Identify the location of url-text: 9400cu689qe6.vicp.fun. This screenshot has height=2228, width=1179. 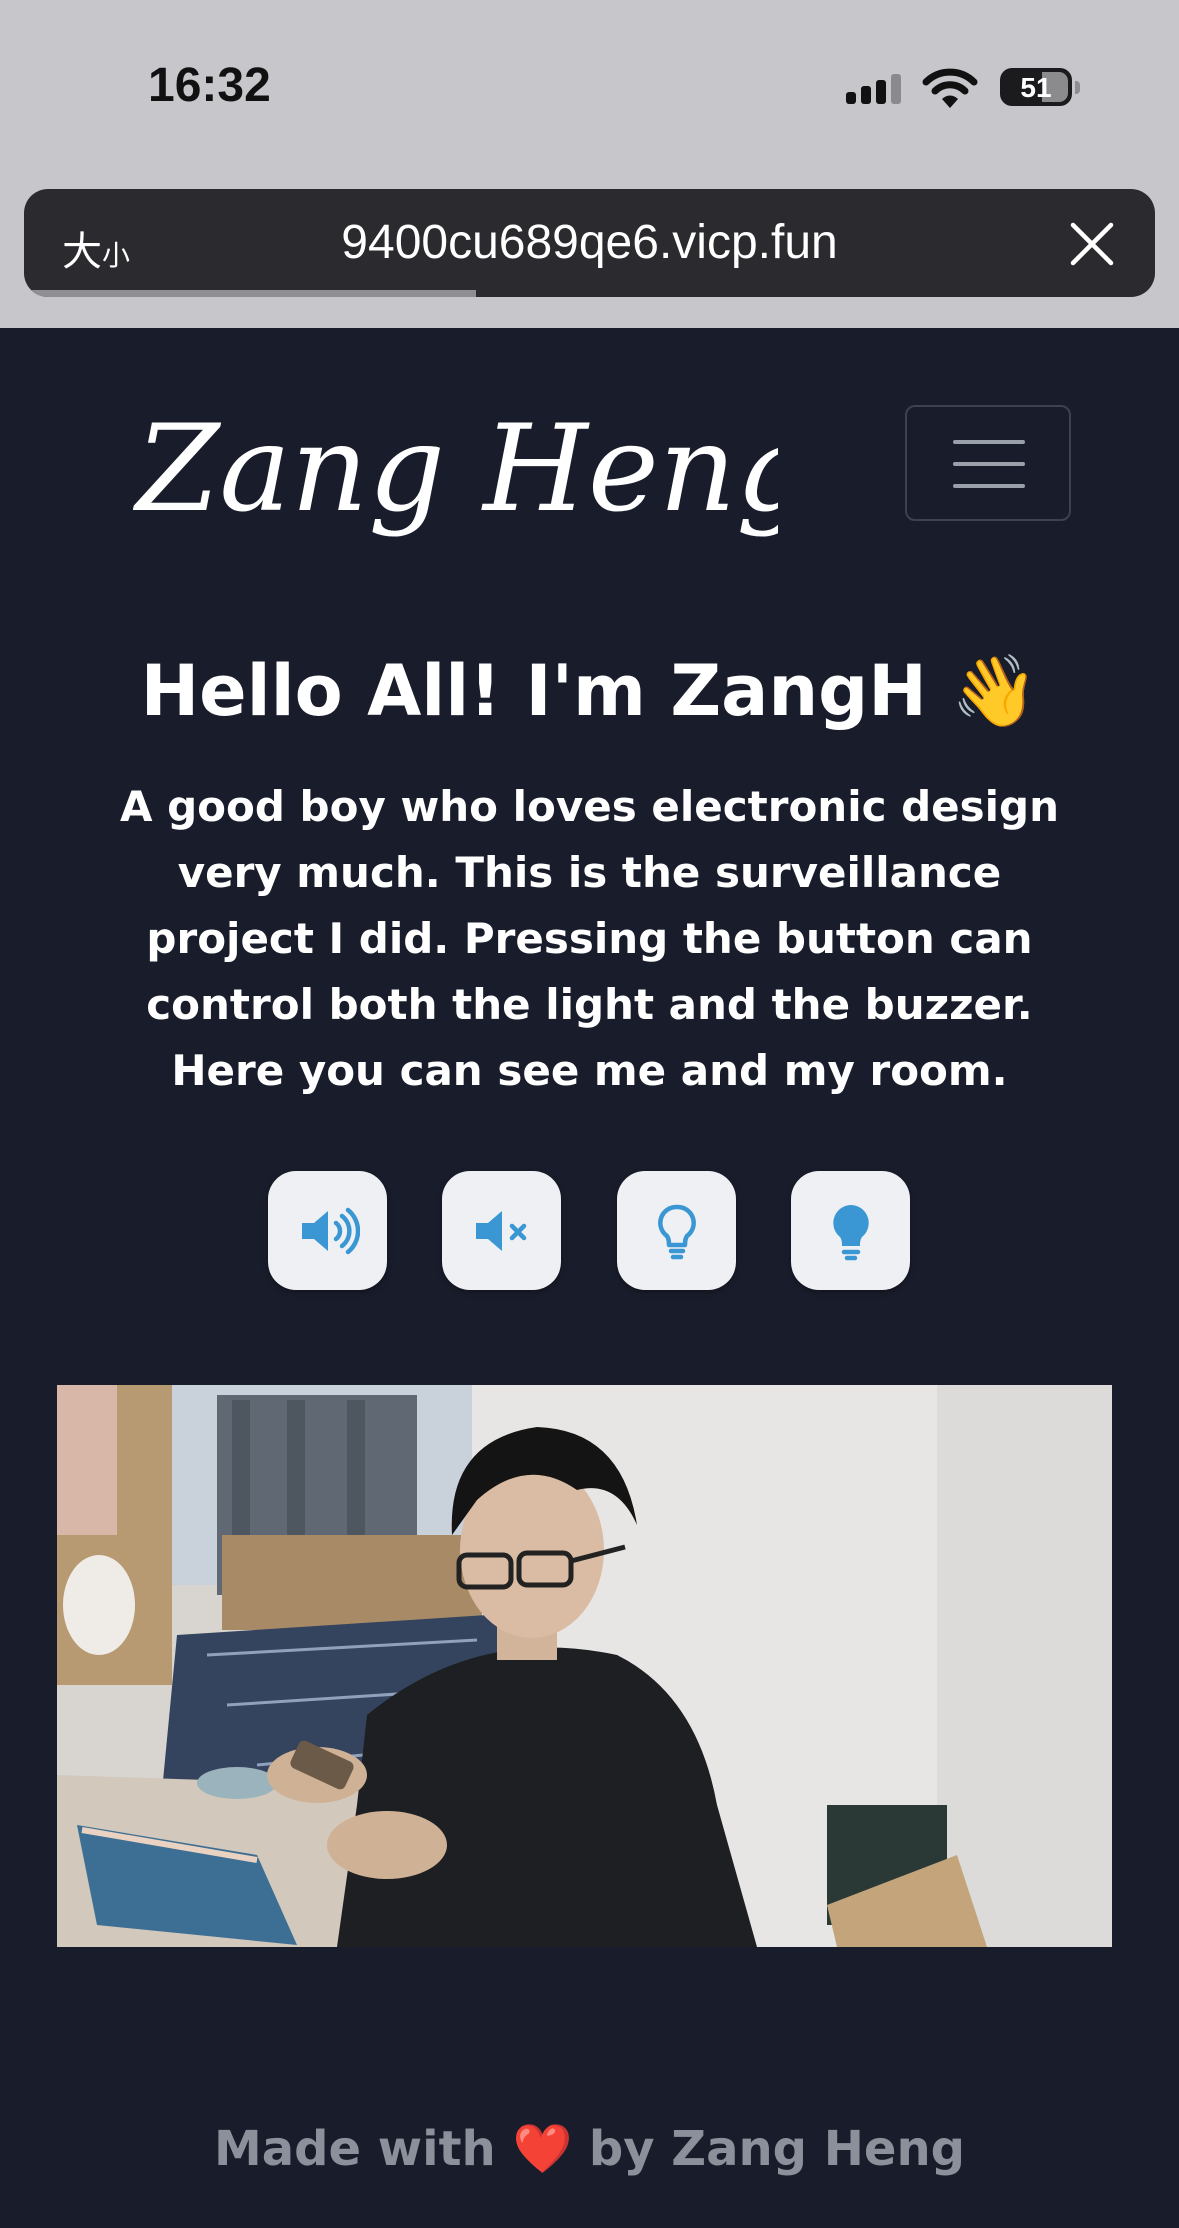
(589, 242).